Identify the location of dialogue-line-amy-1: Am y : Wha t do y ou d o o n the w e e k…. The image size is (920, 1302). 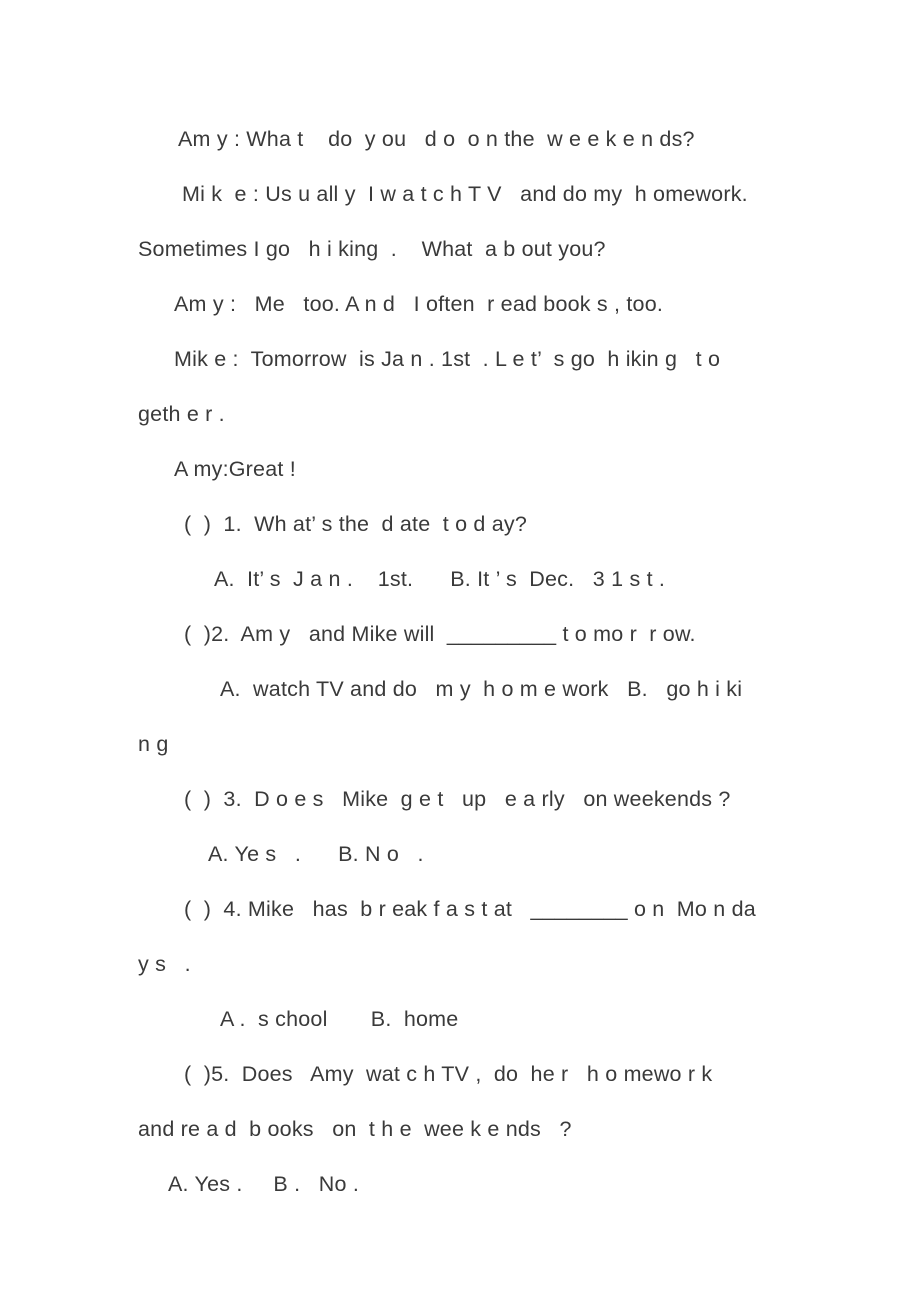
(436, 139).